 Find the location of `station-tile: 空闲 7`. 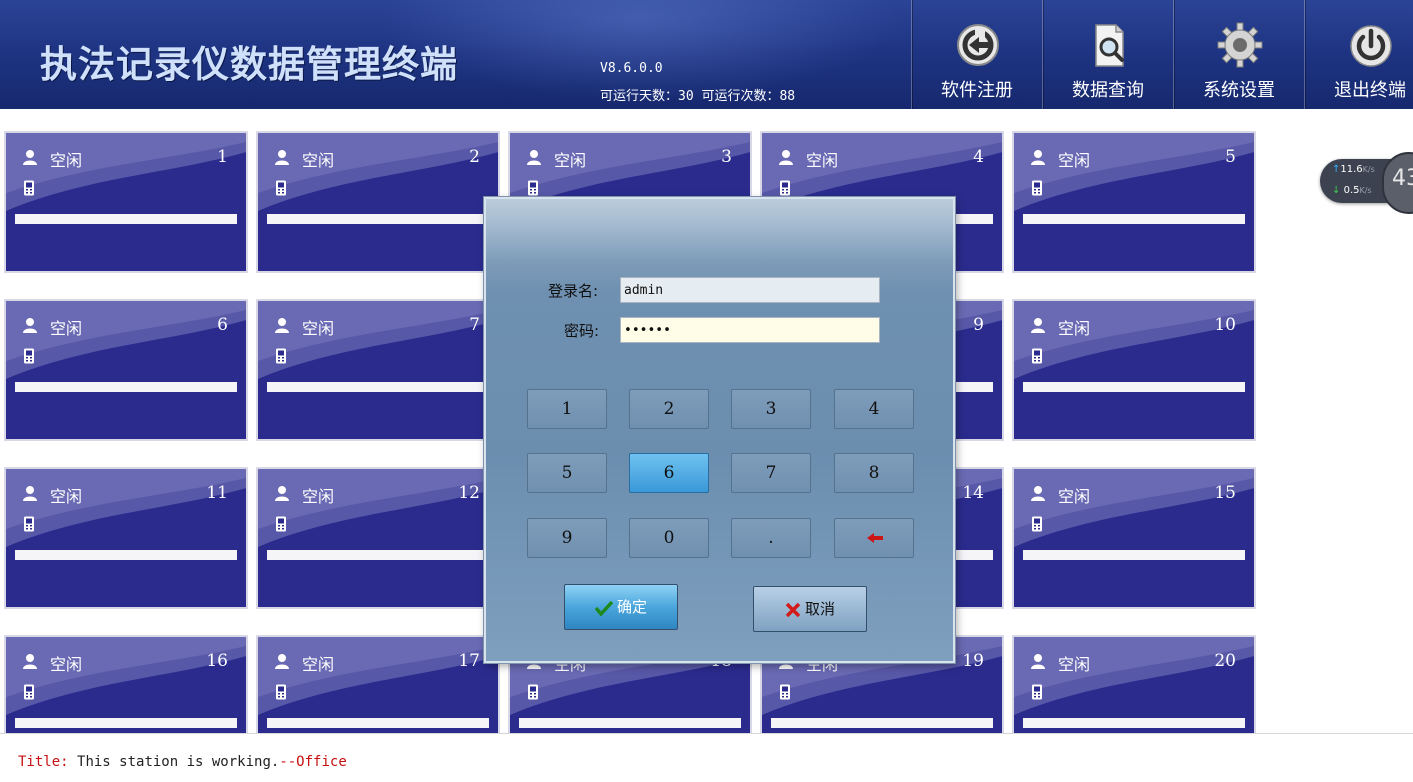

station-tile: 空闲 7 is located at coordinates (378, 370).